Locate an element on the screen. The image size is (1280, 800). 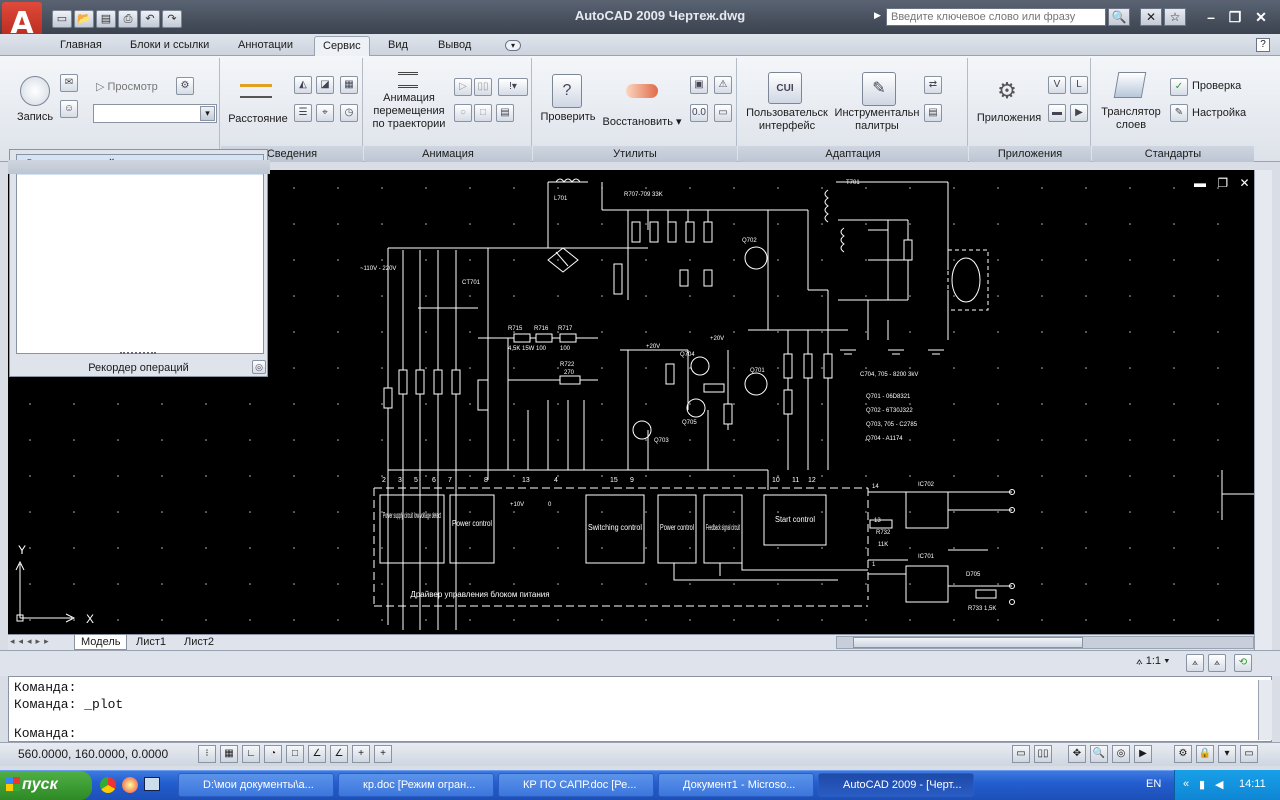
command-scrollbar is located at coordinates (1265, 710).